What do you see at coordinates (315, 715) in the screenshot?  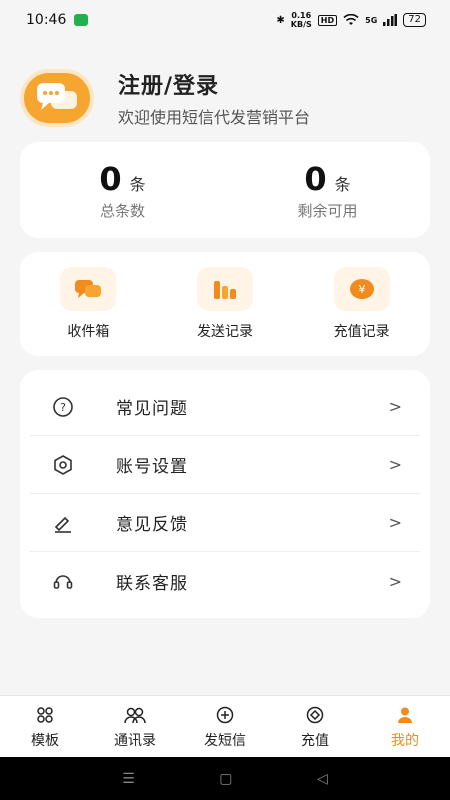 I see `recharge-icon` at bounding box center [315, 715].